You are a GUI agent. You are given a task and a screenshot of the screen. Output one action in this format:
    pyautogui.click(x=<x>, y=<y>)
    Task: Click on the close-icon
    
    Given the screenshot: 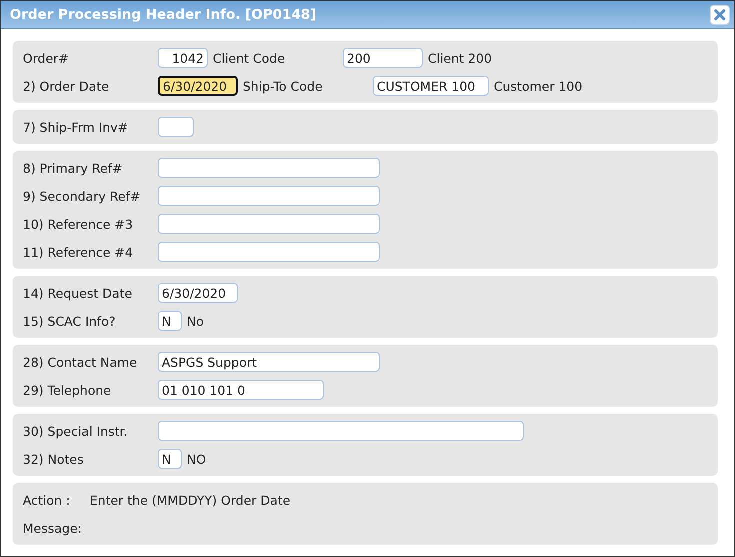 What is the action you would take?
    pyautogui.click(x=720, y=14)
    